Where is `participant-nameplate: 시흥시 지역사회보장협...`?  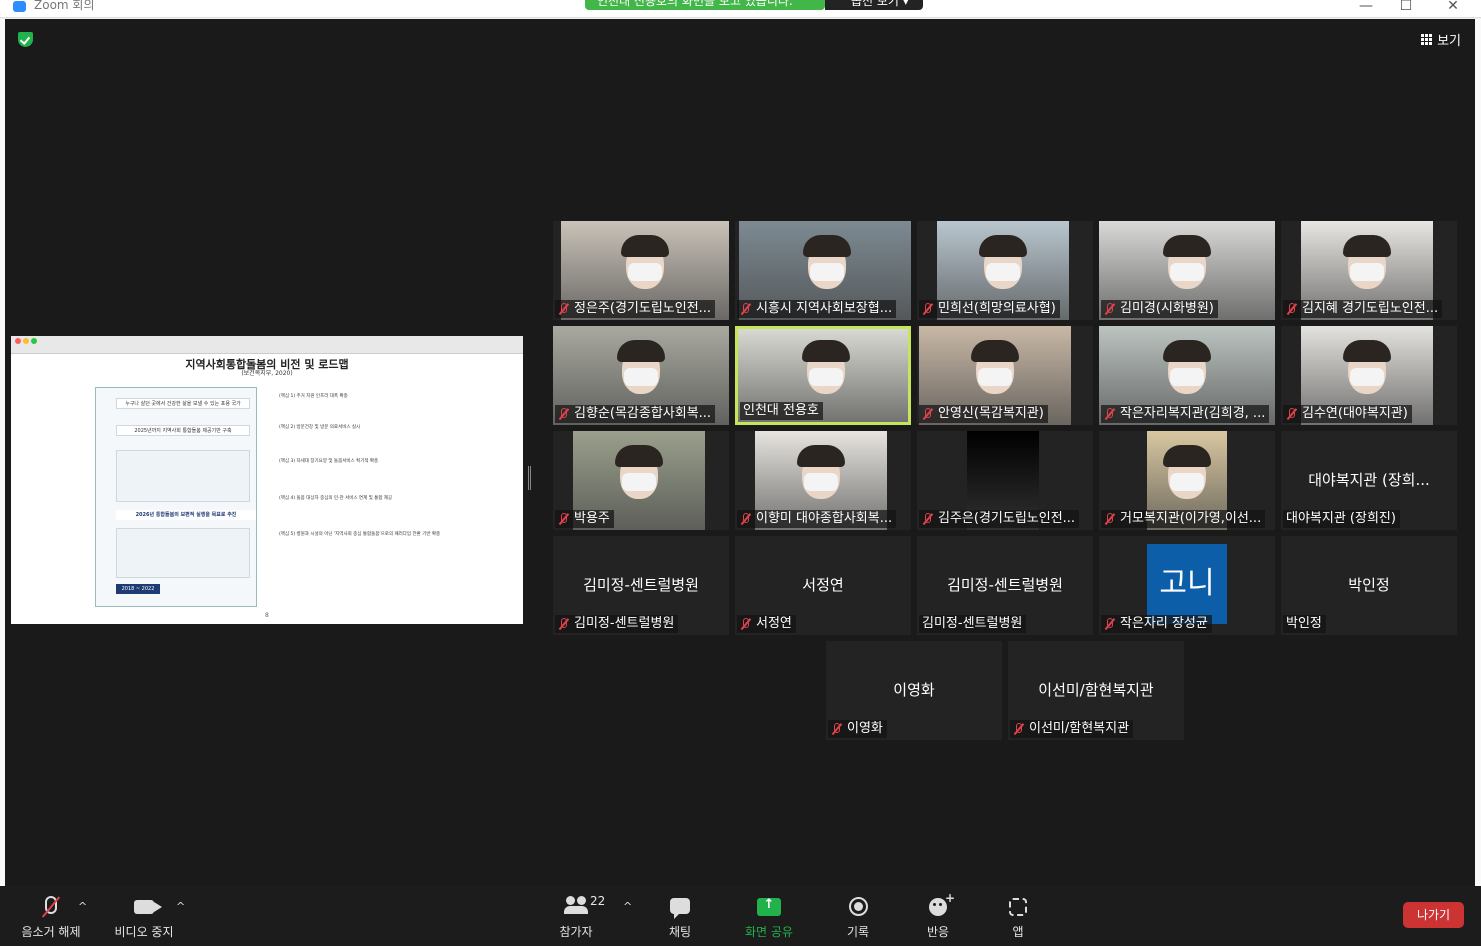
participant-nameplate: 시흥시 지역사회보장협... is located at coordinates (817, 309).